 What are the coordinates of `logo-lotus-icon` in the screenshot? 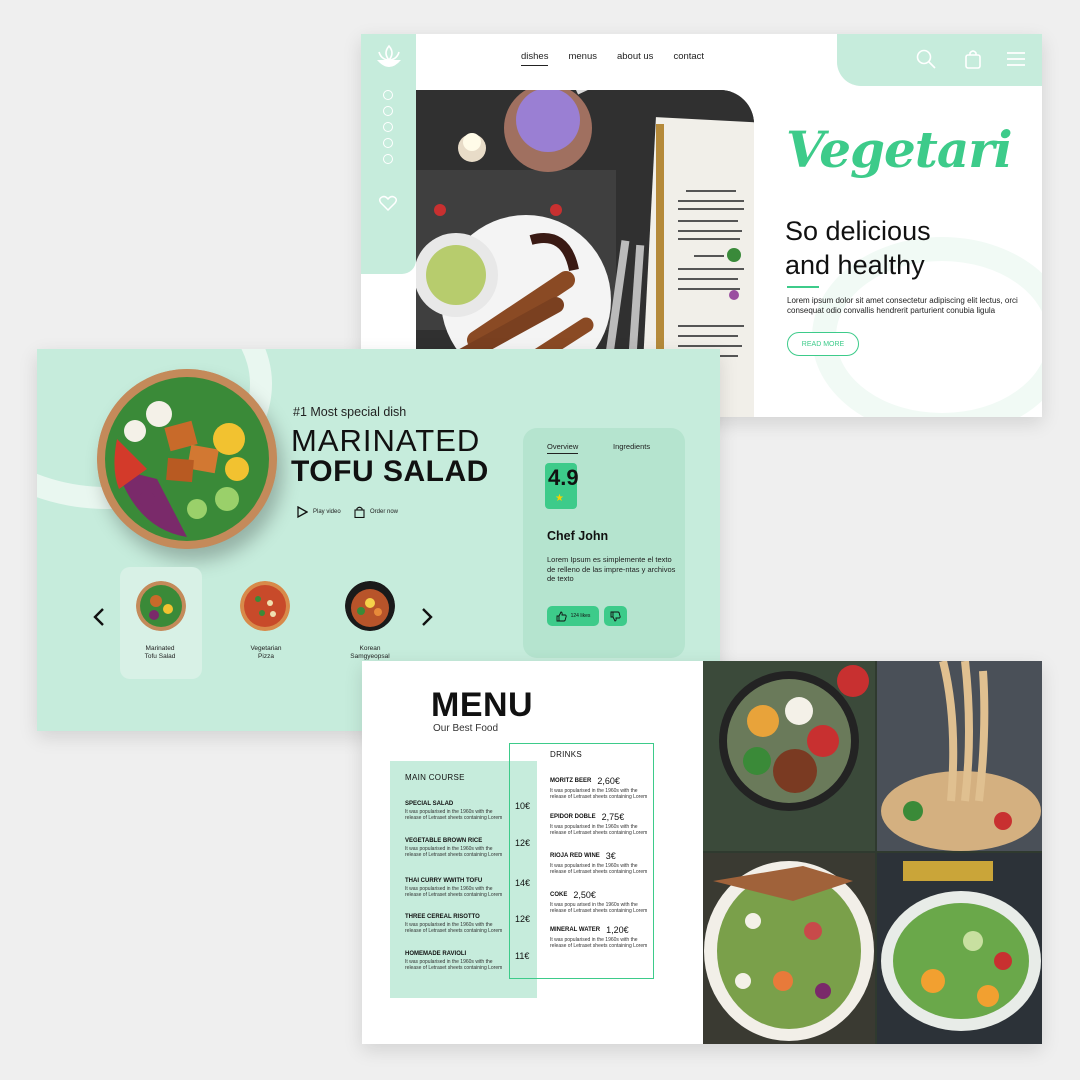 It's located at (389, 58).